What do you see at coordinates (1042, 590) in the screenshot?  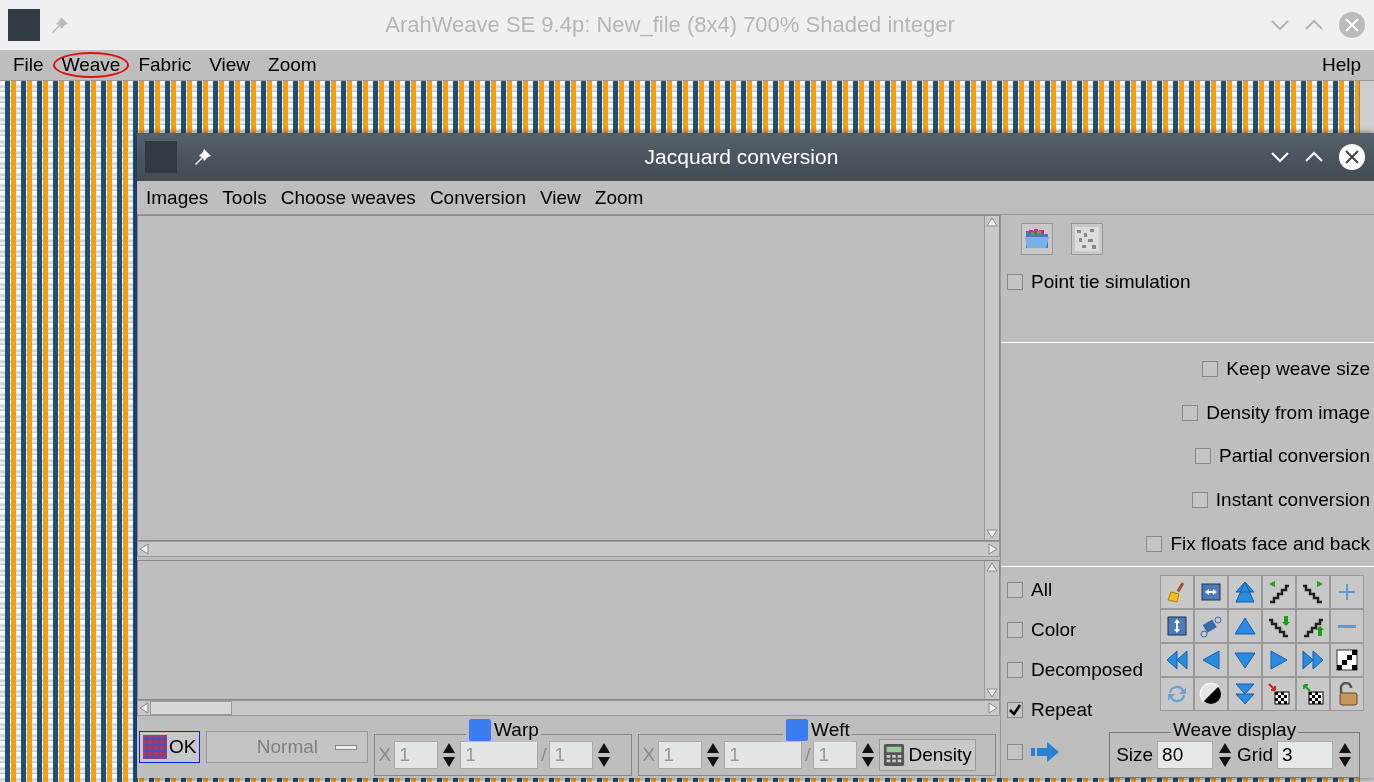 I see `checkbox-label: All` at bounding box center [1042, 590].